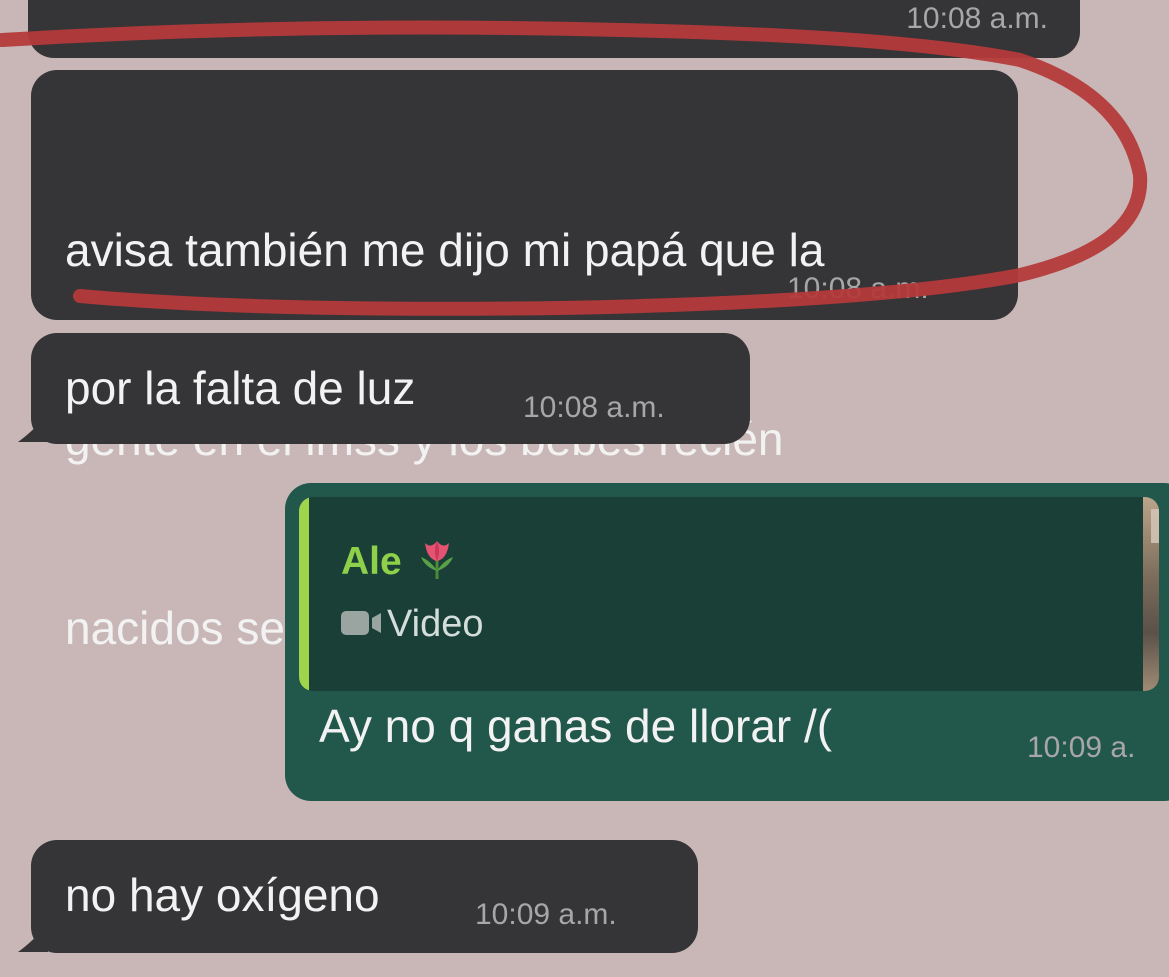 The width and height of the screenshot is (1169, 977). What do you see at coordinates (222, 895) in the screenshot?
I see `message-text: no hay oxígeno` at bounding box center [222, 895].